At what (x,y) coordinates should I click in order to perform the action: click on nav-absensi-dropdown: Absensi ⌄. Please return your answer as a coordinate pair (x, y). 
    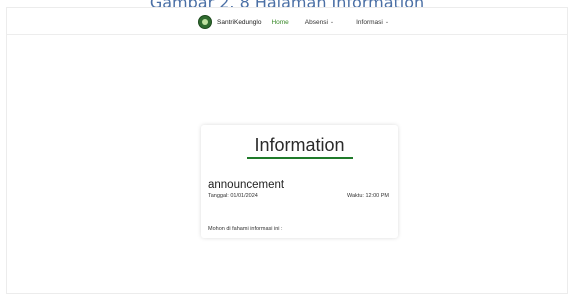
    Looking at the image, I should click on (319, 22).